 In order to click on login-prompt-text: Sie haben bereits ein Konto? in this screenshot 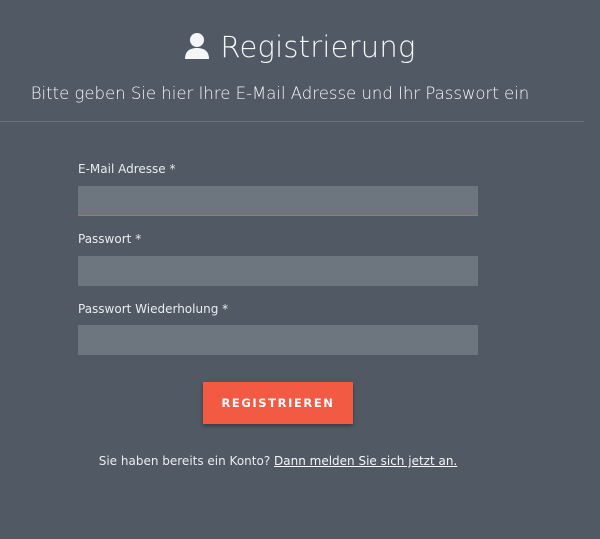, I will do `click(184, 461)`.